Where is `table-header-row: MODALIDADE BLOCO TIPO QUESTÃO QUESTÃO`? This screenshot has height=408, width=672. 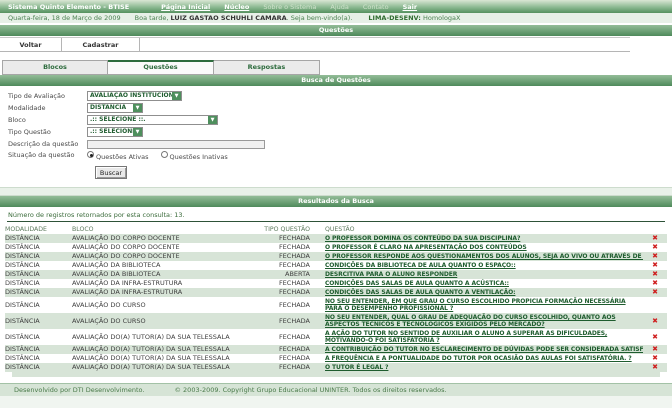 table-header-row: MODALIDADE BLOCO TIPO QUESTÃO QUESTÃO is located at coordinates (336, 229).